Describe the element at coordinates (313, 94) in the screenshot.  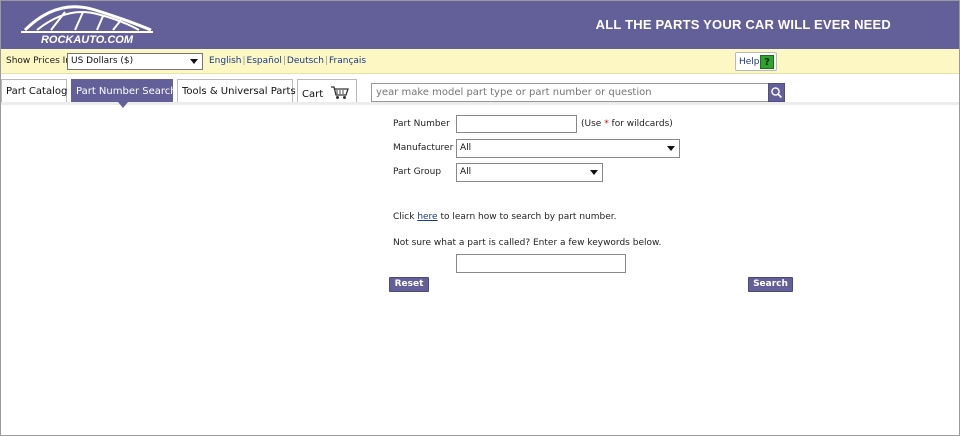
I see `tab-cart-label: Cart` at that location.